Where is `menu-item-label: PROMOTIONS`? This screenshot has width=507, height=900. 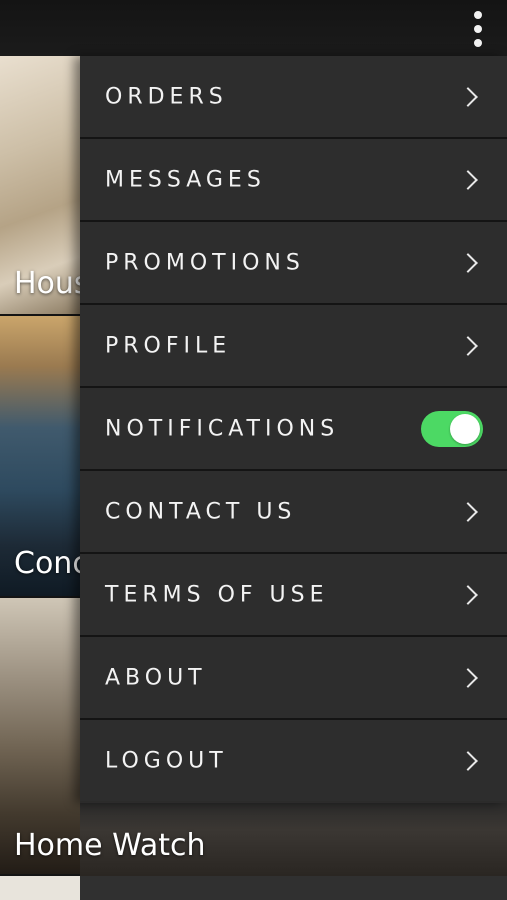 menu-item-label: PROMOTIONS is located at coordinates (205, 262).